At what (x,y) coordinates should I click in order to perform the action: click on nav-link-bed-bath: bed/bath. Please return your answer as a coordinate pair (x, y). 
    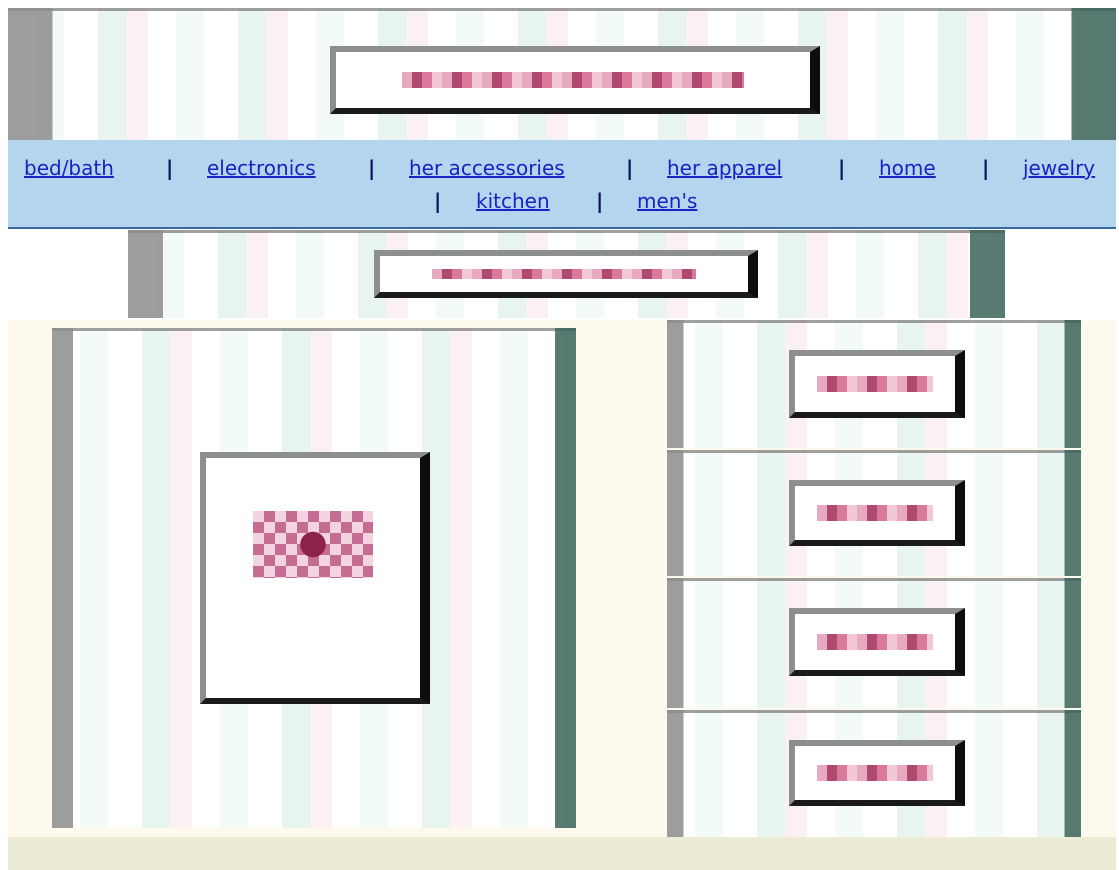
    Looking at the image, I should click on (69, 168).